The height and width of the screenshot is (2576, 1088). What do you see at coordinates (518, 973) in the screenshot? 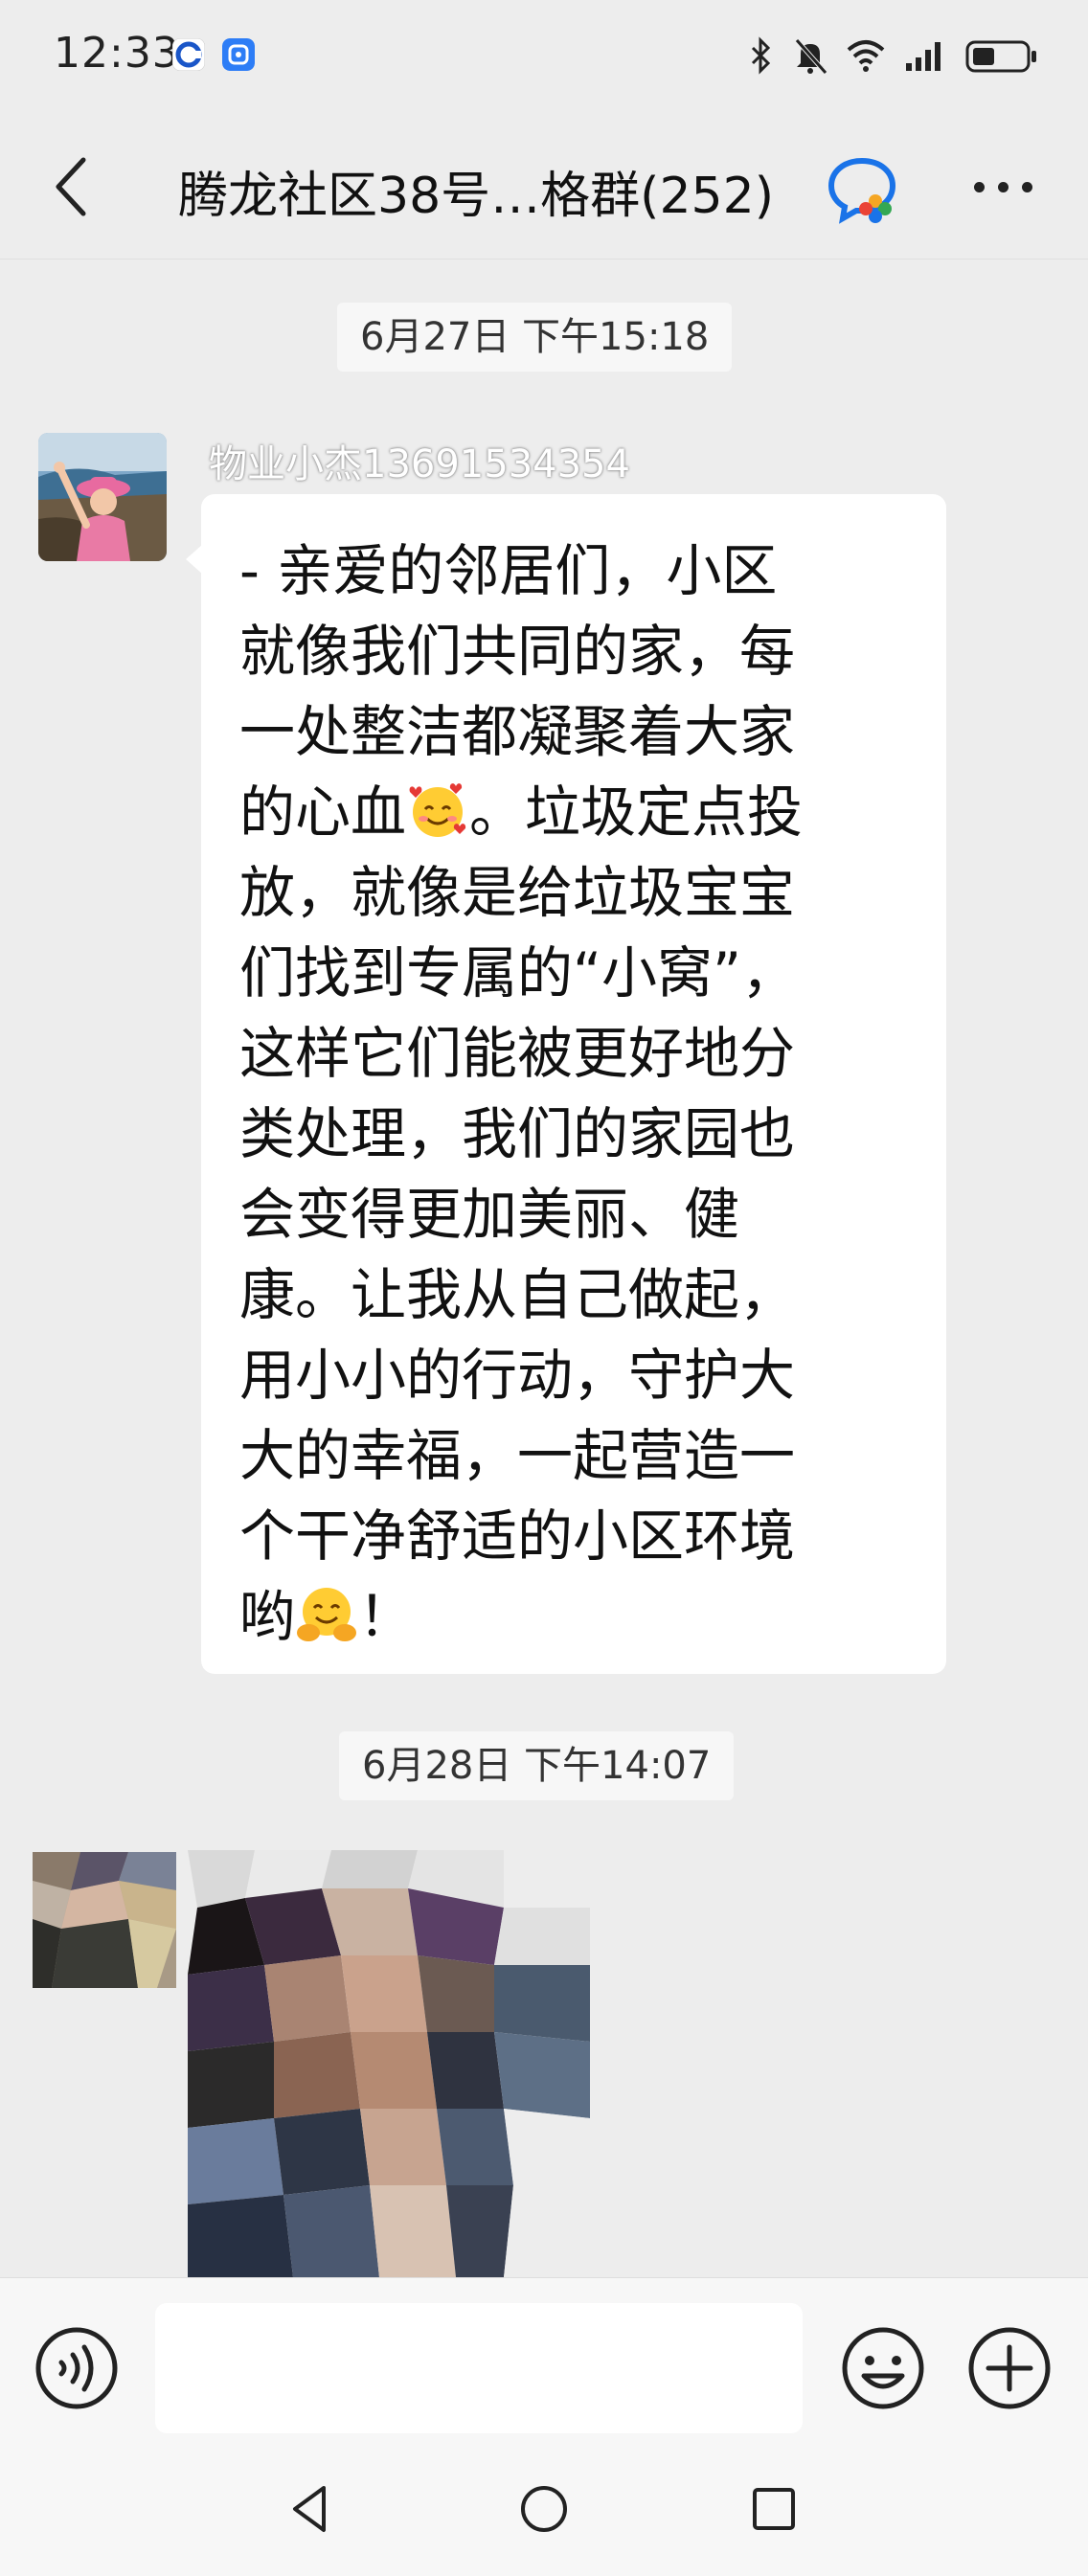
I see `message-line: 们找到专属的“小窝”，` at bounding box center [518, 973].